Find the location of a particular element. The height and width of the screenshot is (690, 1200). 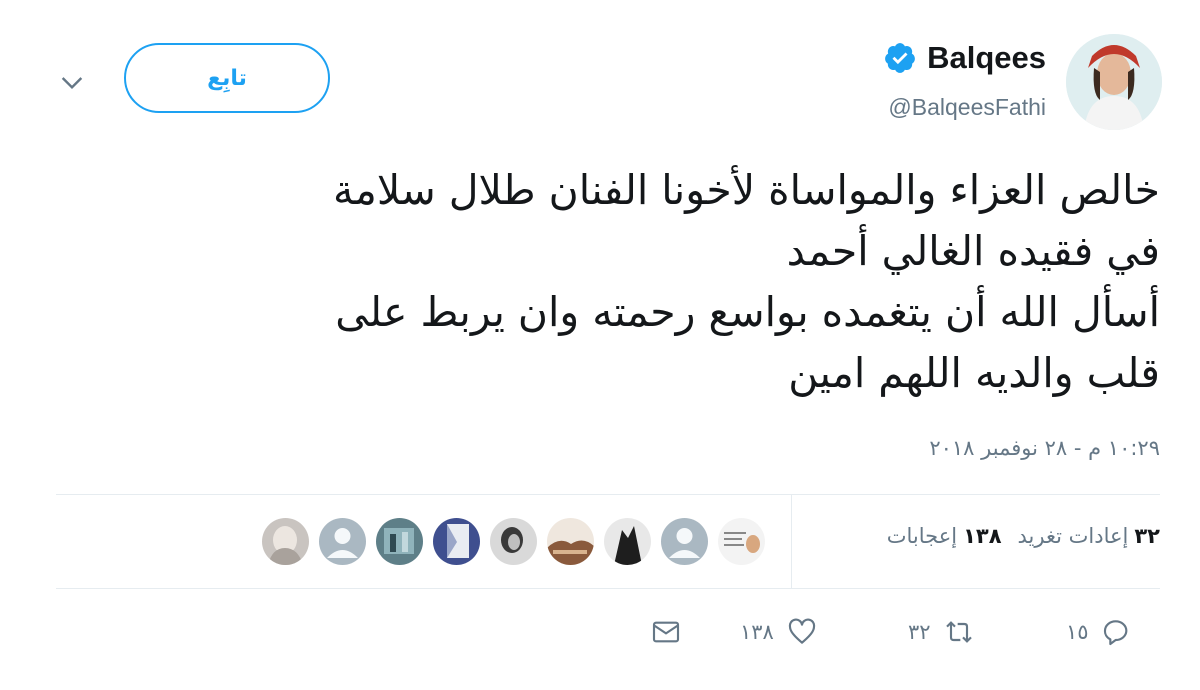

tweet-line: قلب والديه اللهم امين is located at coordinates (974, 373).